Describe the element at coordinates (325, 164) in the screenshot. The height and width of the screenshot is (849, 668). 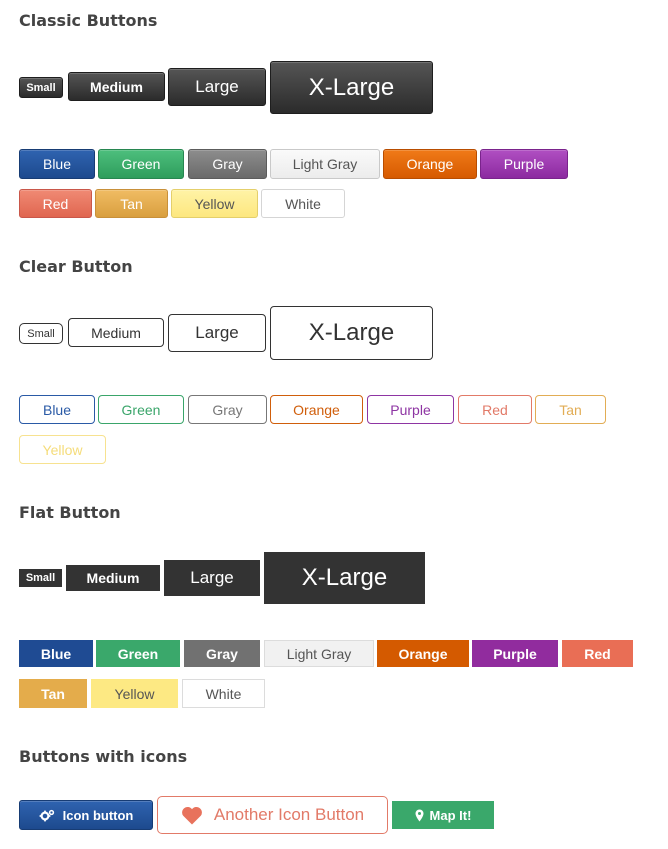
I see `classic-light-gray-button: Light Gray` at that location.